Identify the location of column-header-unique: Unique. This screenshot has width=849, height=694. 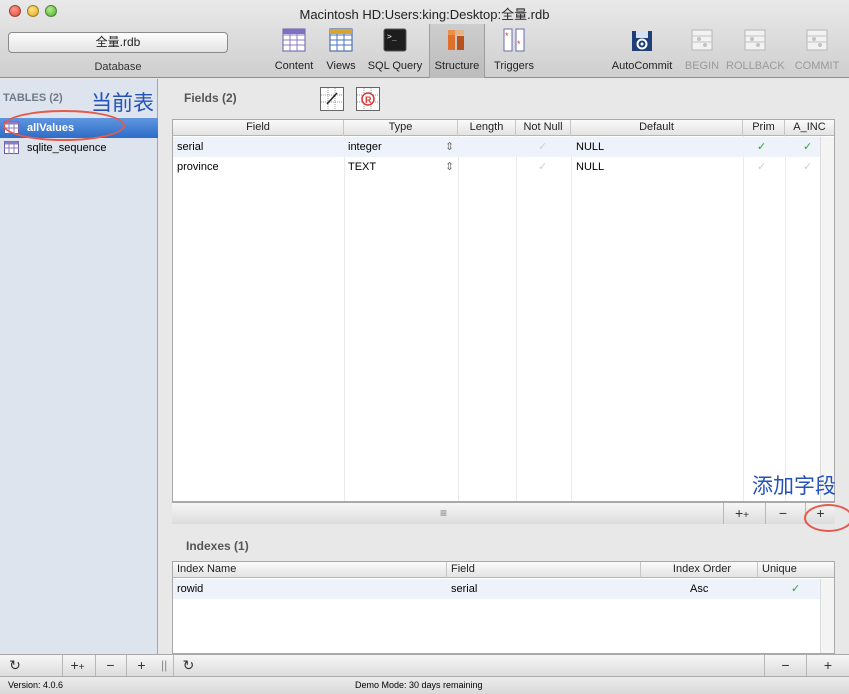
(796, 570).